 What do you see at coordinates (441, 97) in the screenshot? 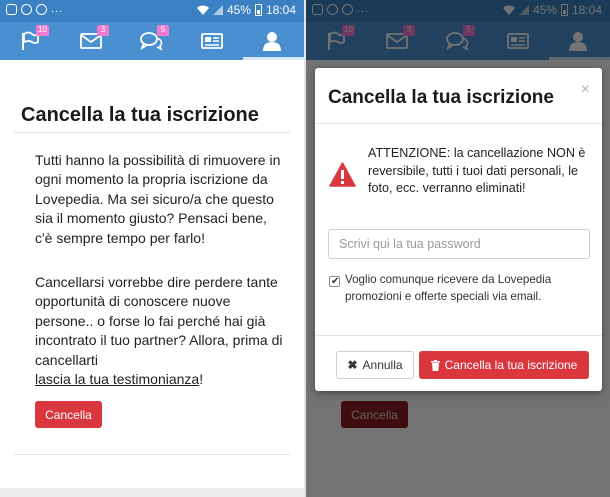
I see `dialog-title: Cancella la tua iscrizione` at bounding box center [441, 97].